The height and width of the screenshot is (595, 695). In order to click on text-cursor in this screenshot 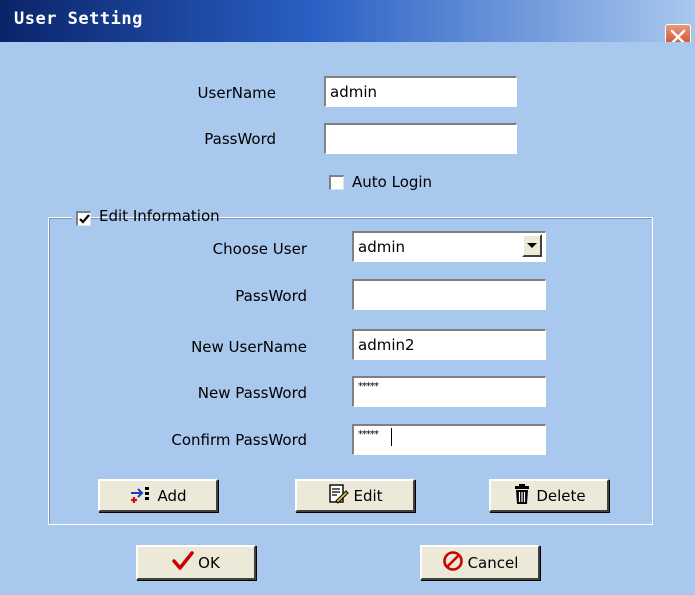, I will do `click(391, 437)`.